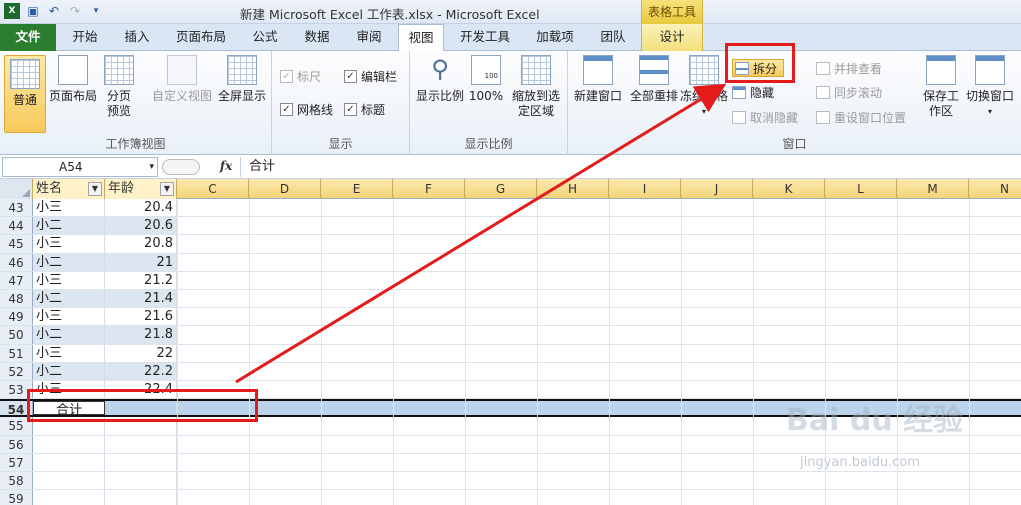 The width and height of the screenshot is (1021, 505). What do you see at coordinates (486, 79) in the screenshot?
I see `zoom-100-button: 100 100%` at bounding box center [486, 79].